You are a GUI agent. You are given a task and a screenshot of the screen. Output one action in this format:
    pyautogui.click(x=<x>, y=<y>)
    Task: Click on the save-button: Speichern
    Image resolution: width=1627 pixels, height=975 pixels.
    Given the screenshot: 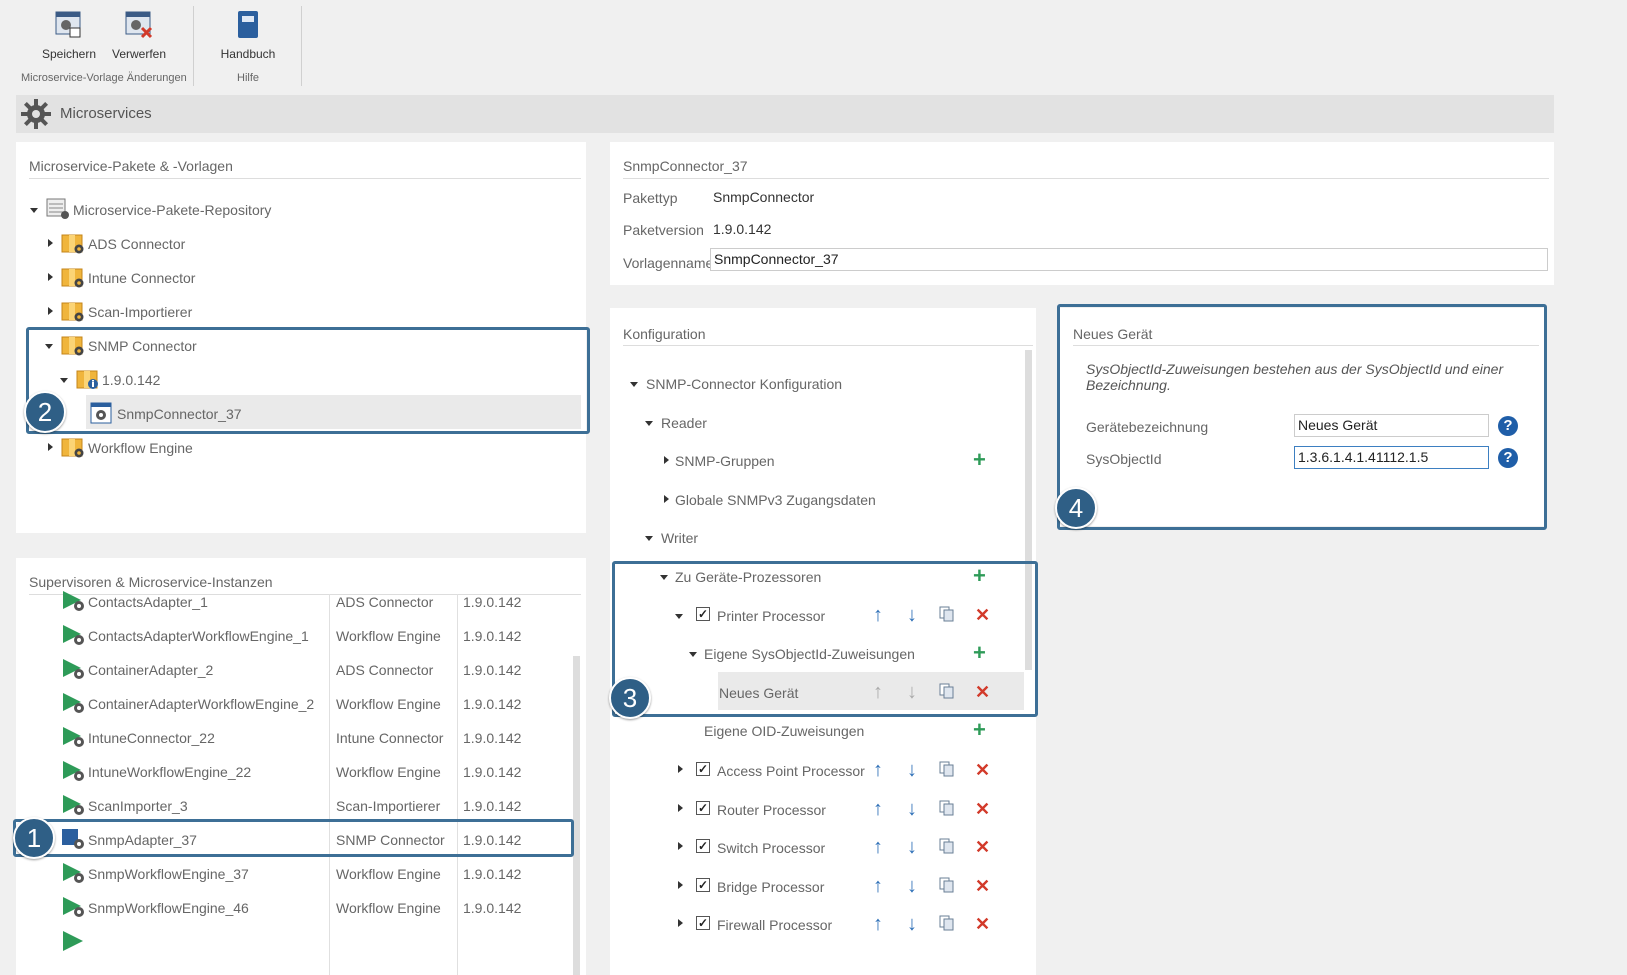 What is the action you would take?
    pyautogui.click(x=69, y=35)
    